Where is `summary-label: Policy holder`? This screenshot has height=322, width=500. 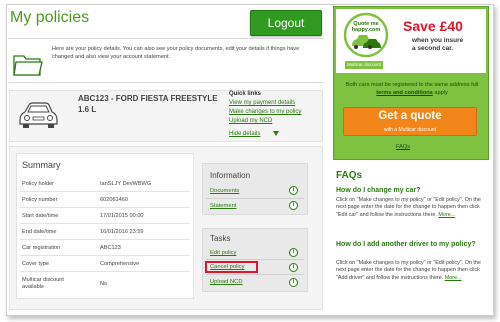 summary-label: Policy holder is located at coordinates (38, 184).